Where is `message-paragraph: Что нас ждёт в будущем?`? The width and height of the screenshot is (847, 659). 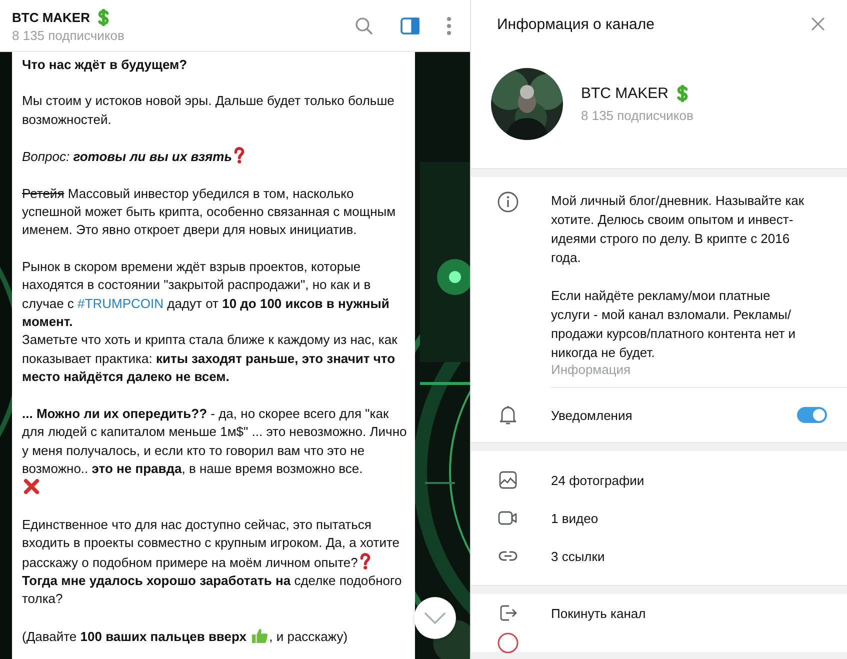 message-paragraph: Что нас ждёт в будущем? is located at coordinates (105, 65).